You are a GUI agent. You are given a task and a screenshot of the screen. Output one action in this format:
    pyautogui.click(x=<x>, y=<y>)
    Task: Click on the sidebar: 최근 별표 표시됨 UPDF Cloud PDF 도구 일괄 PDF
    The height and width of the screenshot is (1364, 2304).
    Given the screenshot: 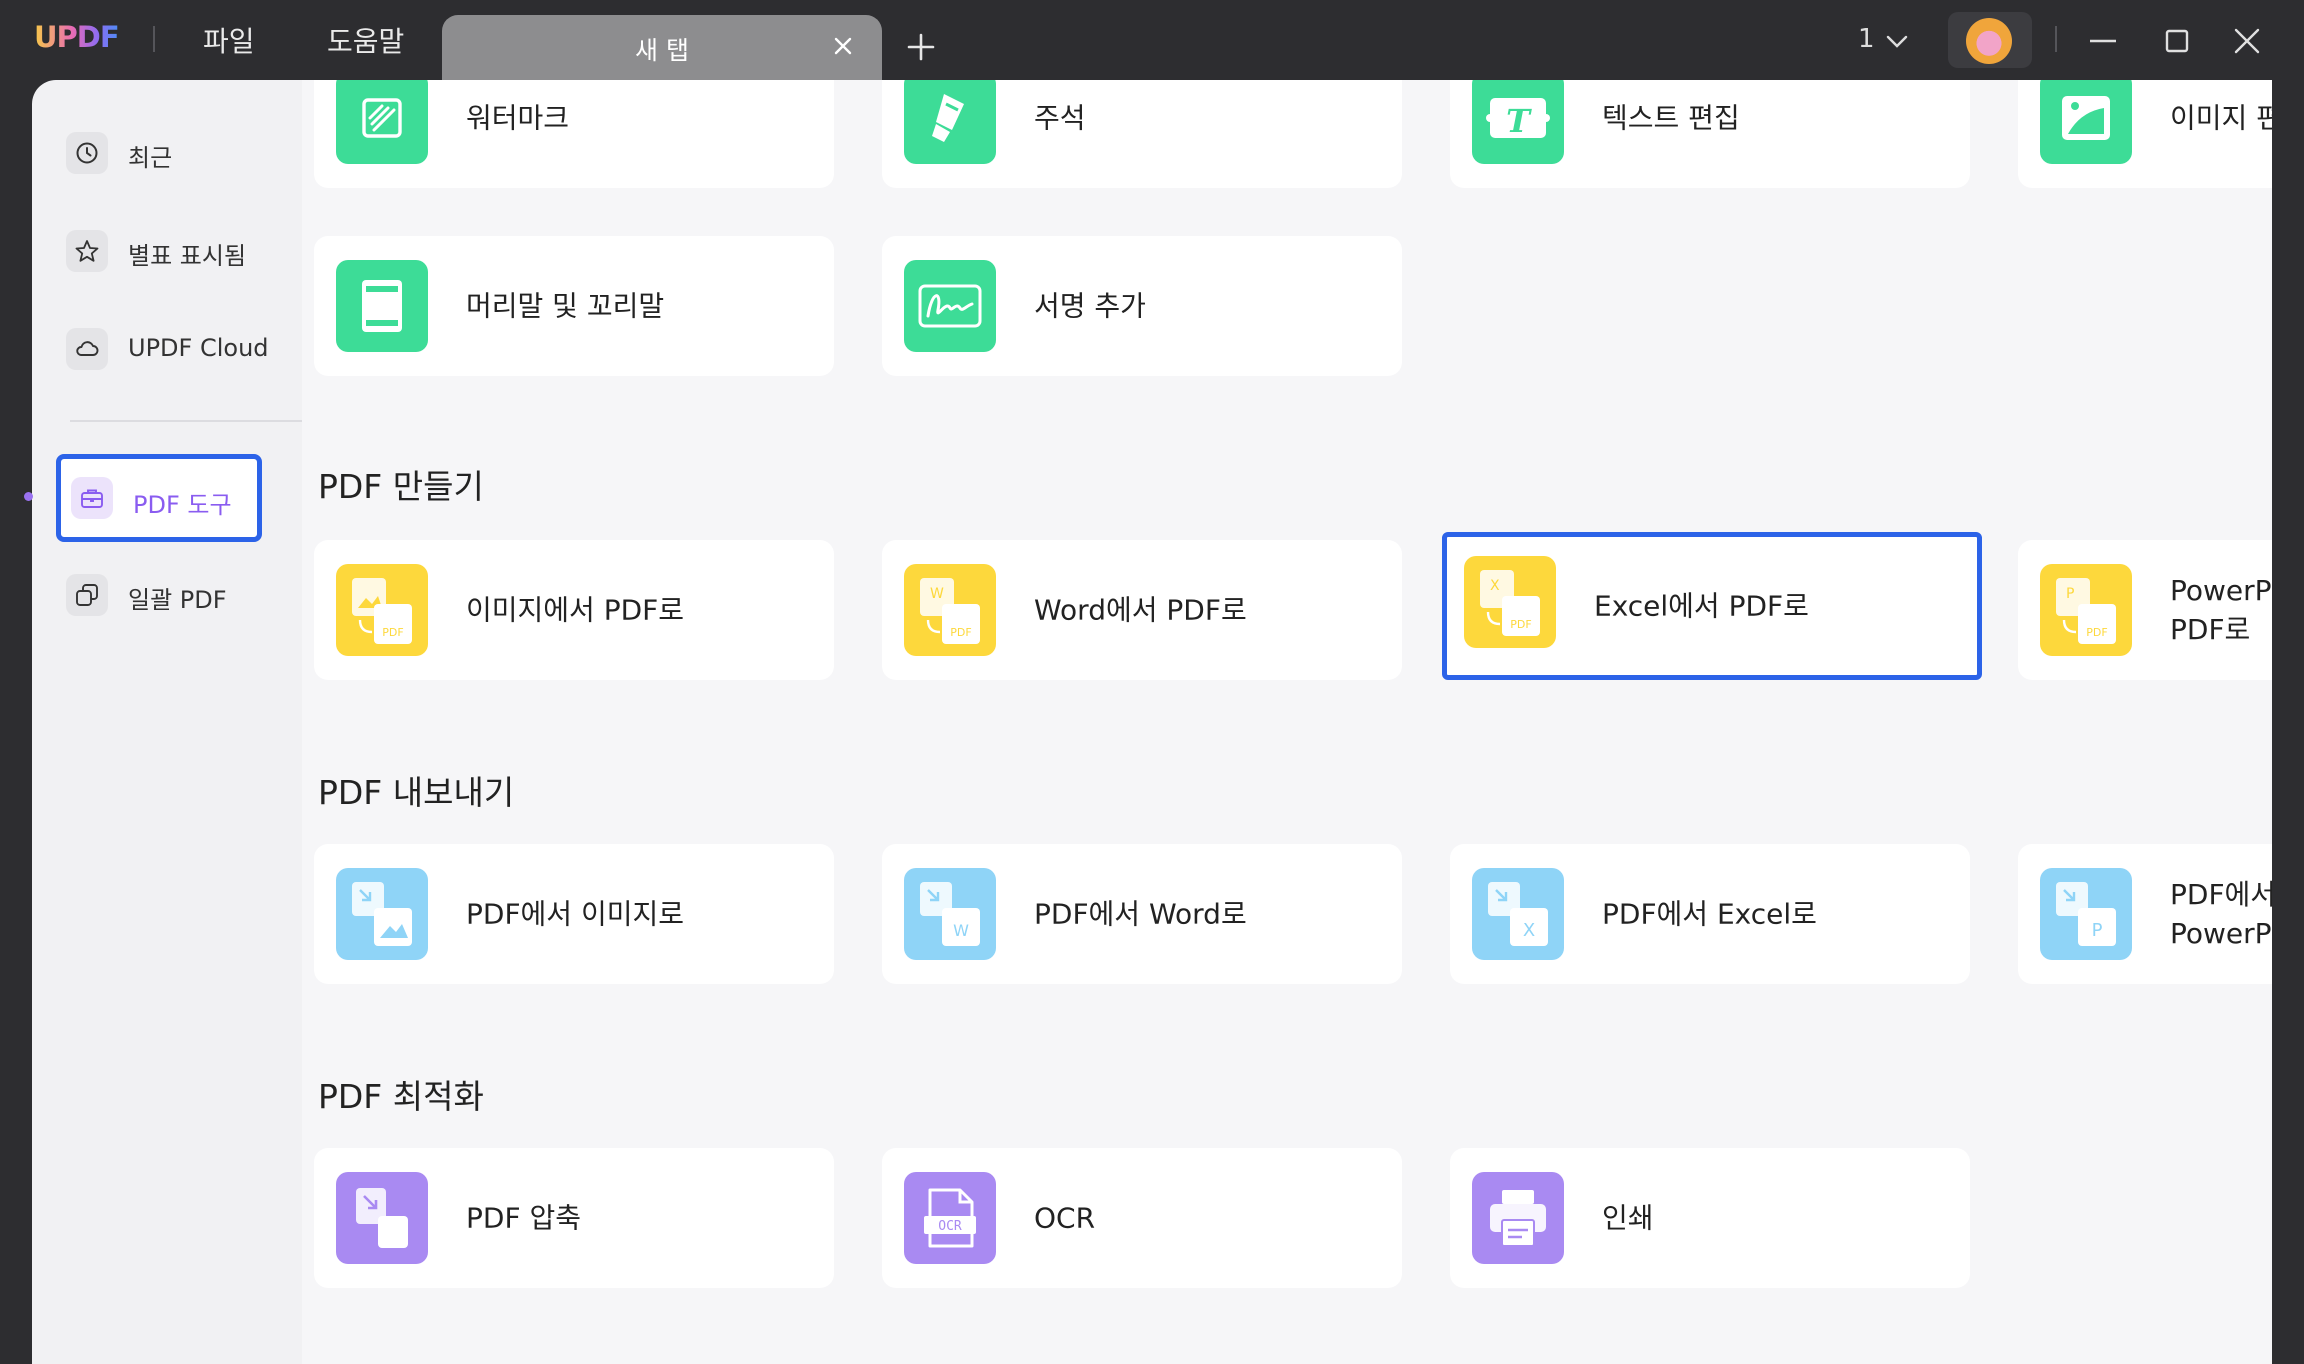 What is the action you would take?
    pyautogui.click(x=170, y=722)
    